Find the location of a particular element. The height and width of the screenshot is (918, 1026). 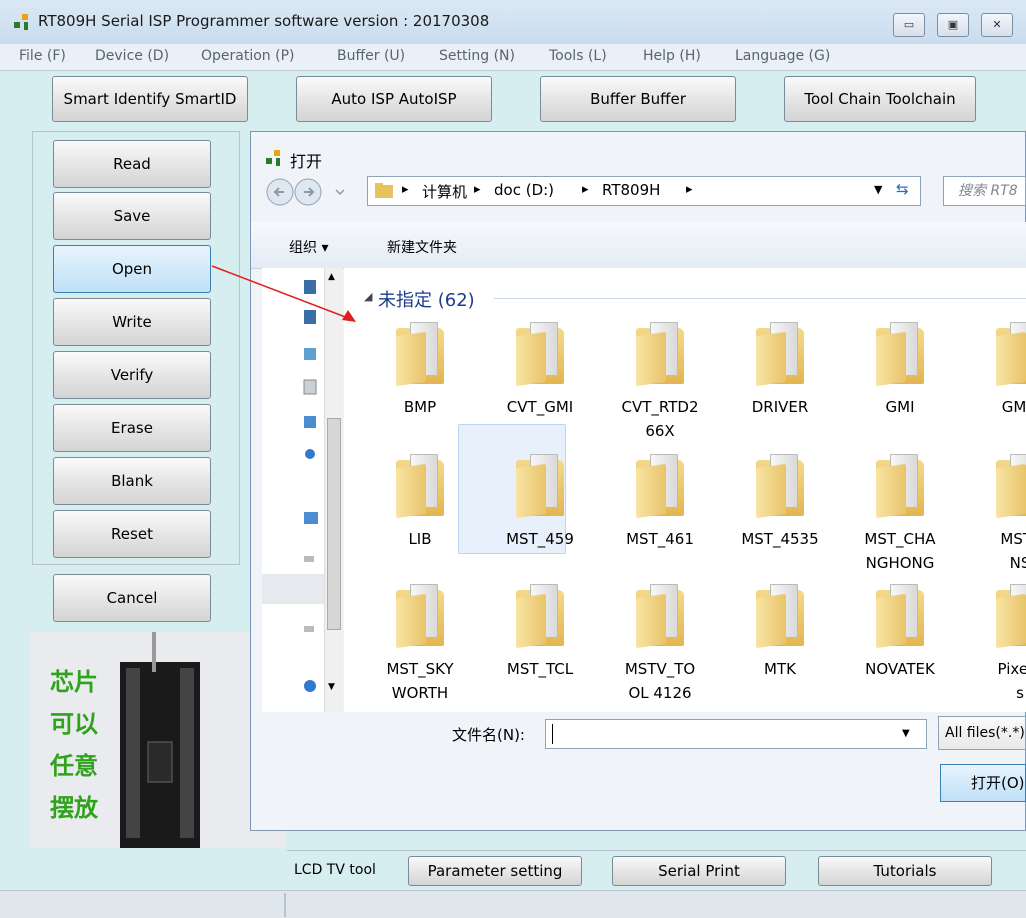

folder-label: MST_459 is located at coordinates (540, 539).